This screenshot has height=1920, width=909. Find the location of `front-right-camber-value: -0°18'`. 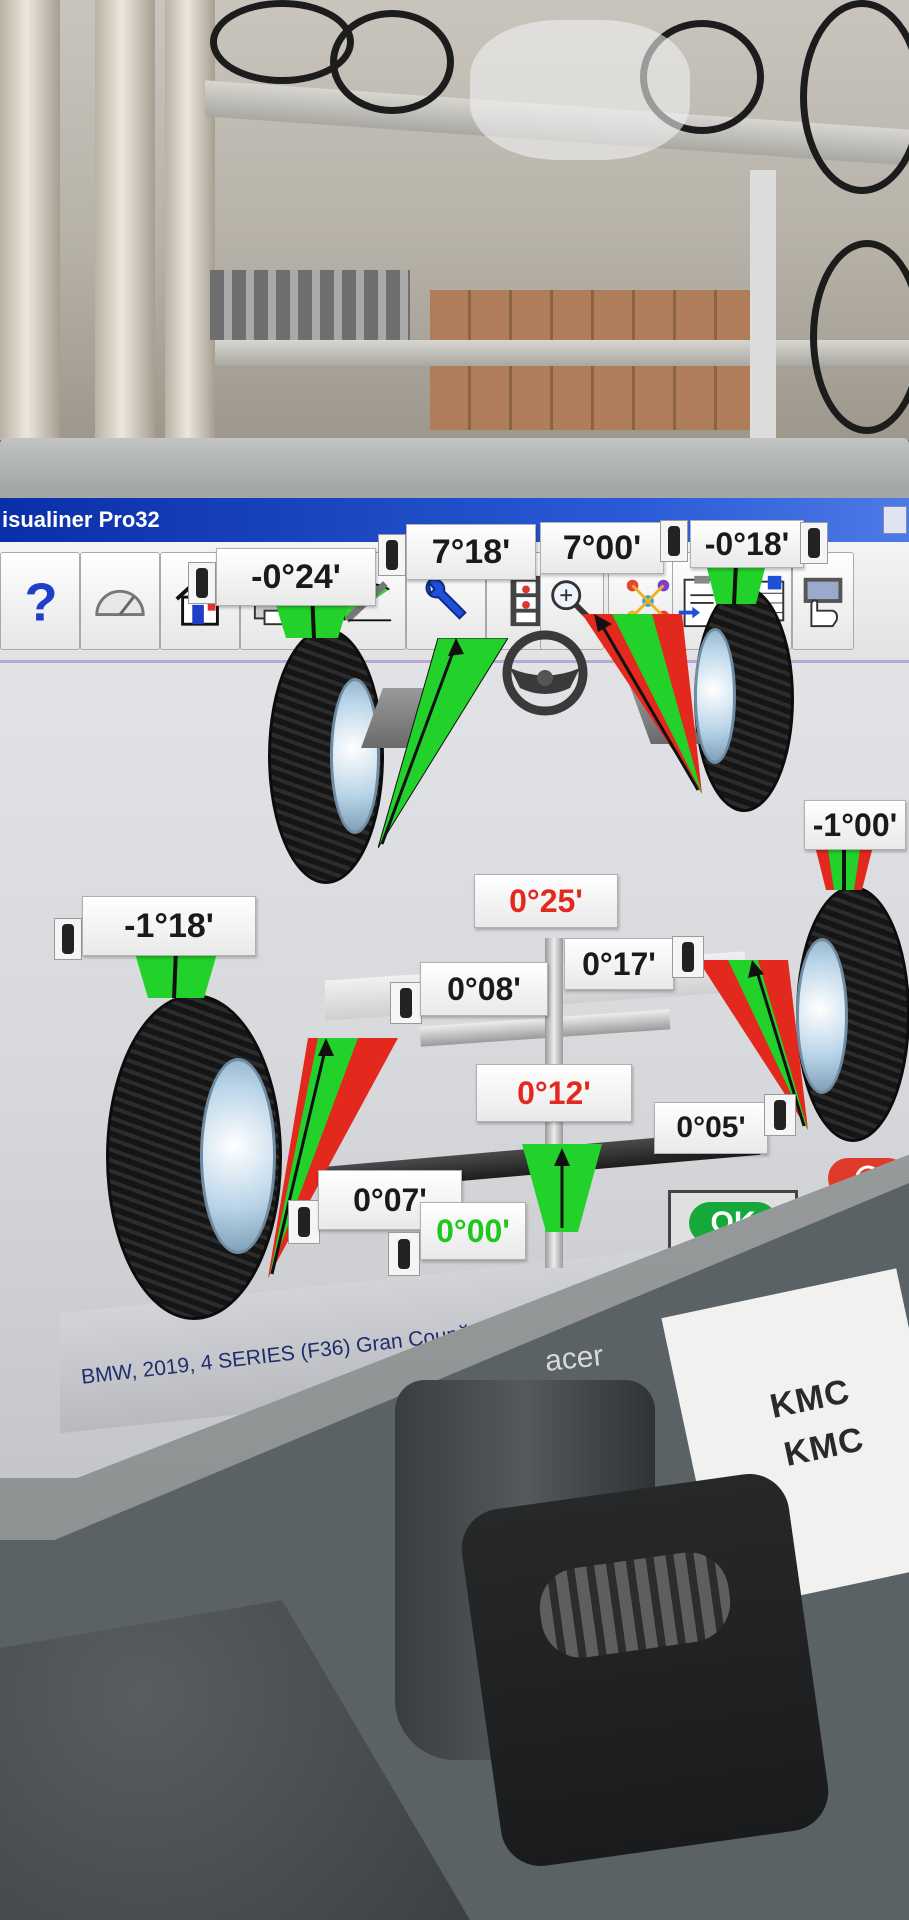

front-right-camber-value: -0°18' is located at coordinates (747, 544).